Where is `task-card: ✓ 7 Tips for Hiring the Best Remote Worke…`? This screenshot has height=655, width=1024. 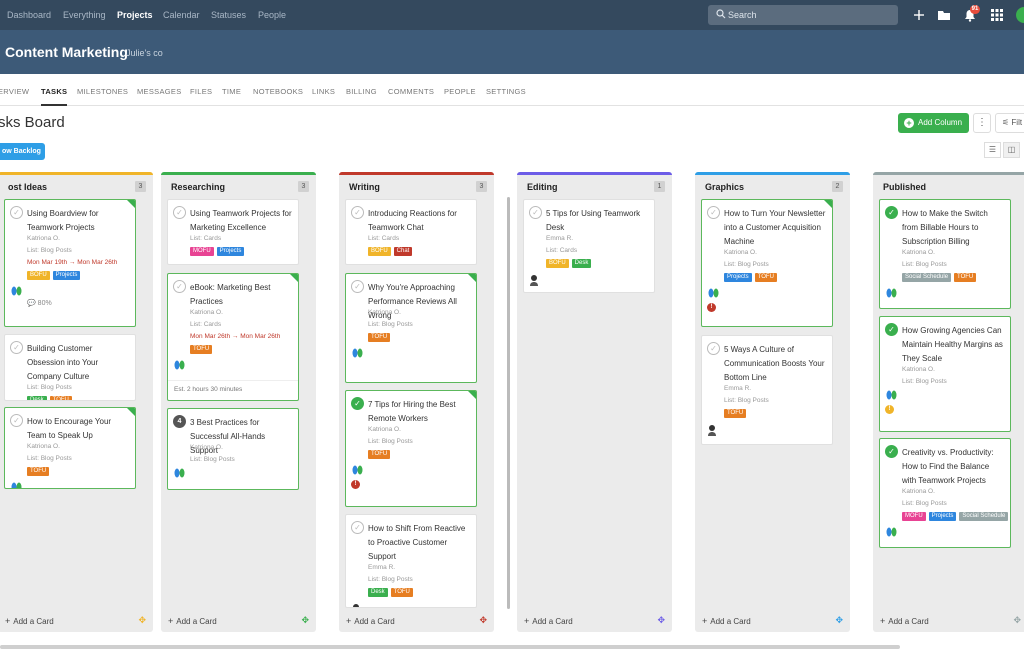
task-card: ✓ 7 Tips for Hiring the Best Remote Worke… is located at coordinates (411, 448).